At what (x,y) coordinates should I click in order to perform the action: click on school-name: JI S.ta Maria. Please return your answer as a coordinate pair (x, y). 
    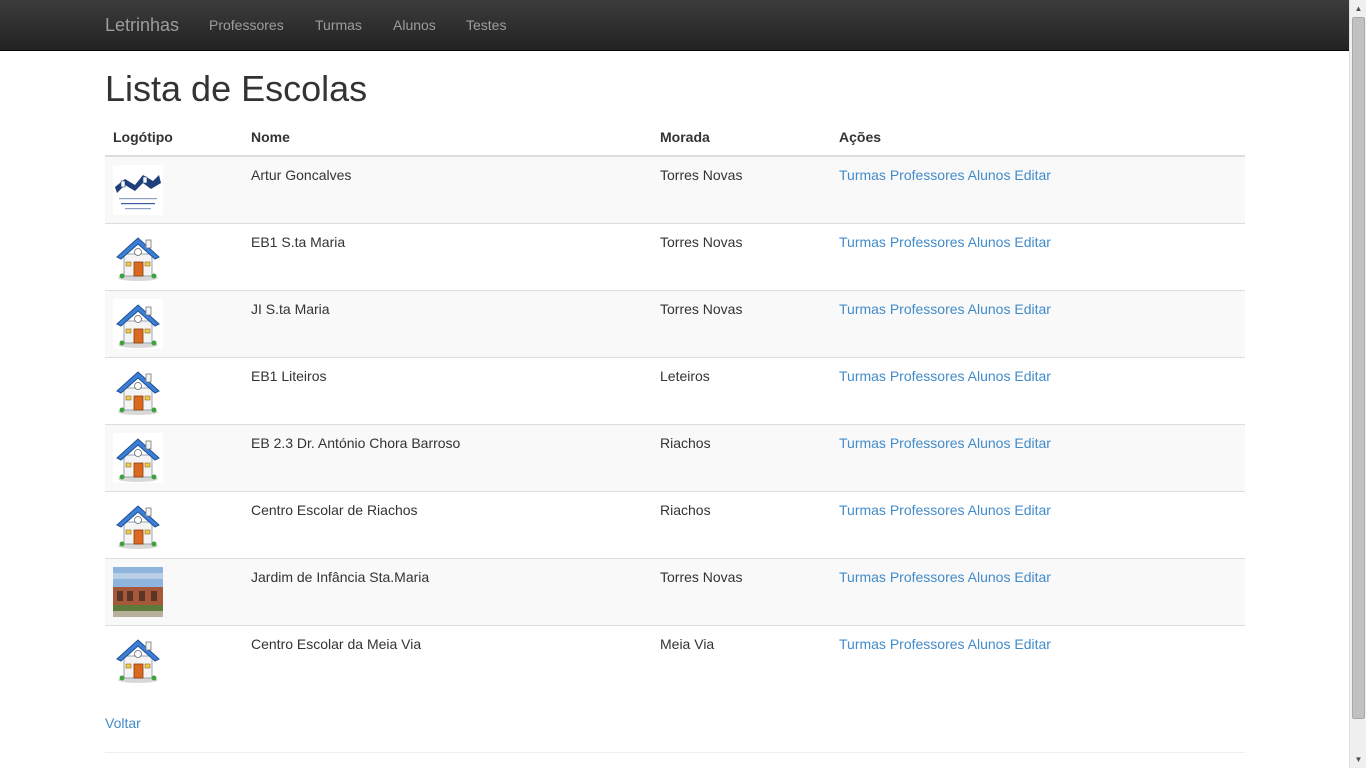
    Looking at the image, I should click on (447, 324).